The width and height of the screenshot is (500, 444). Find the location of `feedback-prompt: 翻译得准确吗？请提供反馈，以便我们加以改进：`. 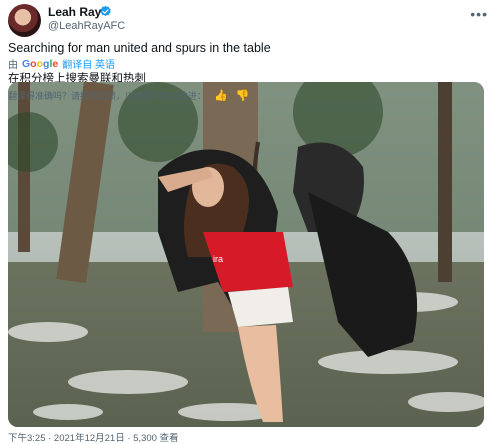

feedback-prompt: 翻译得准确吗？请提供反馈，以便我们加以改进： is located at coordinates (107, 96).